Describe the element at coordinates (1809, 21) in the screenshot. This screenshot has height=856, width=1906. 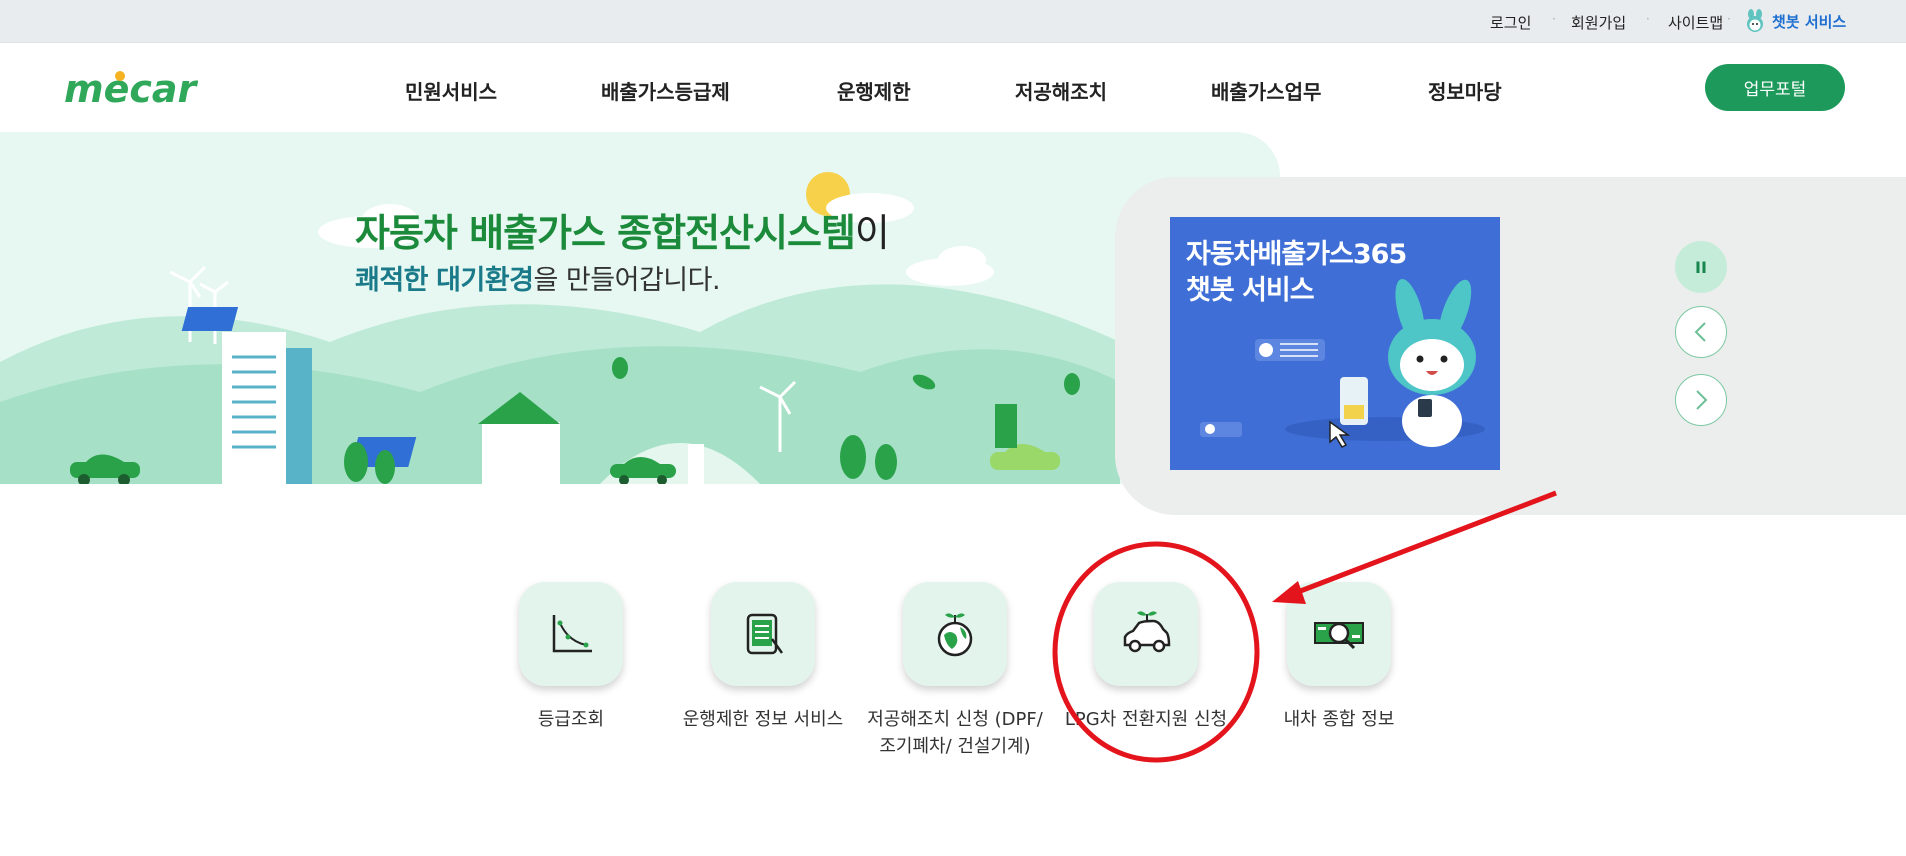
I see `chatbot-label: 챗봇 서비스` at that location.